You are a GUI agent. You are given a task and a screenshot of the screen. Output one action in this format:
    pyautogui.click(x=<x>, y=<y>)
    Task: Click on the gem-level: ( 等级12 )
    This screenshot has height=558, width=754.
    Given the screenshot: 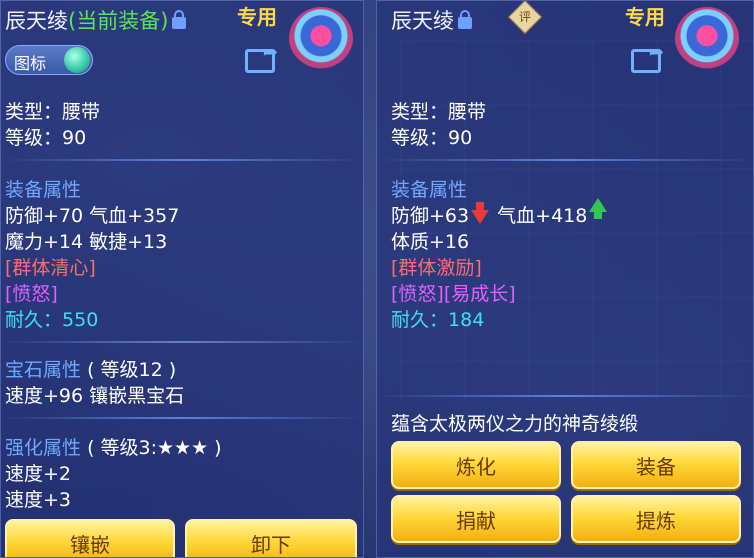 What is the action you would take?
    pyautogui.click(x=132, y=370)
    